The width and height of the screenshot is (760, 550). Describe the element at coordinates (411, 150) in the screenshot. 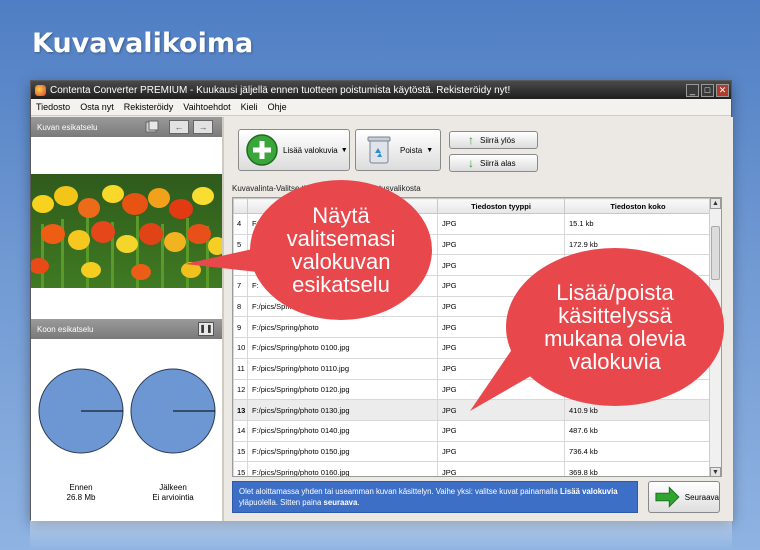

I see `remove-label: Poista` at that location.